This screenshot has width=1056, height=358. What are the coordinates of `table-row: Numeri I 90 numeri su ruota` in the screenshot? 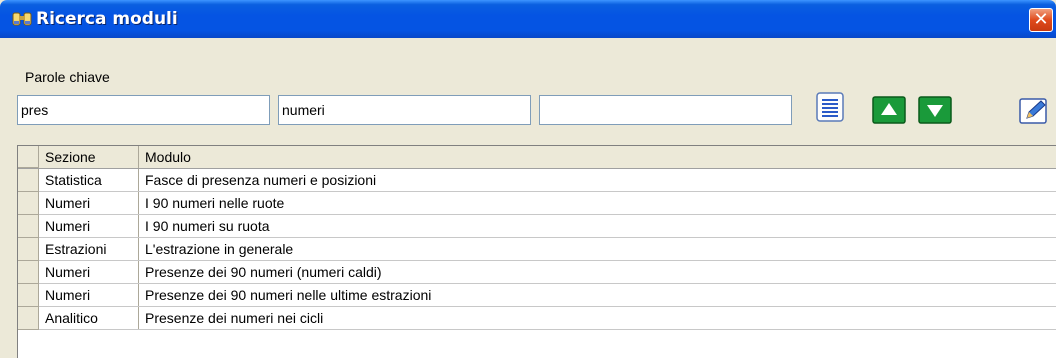 It's located at (537, 226).